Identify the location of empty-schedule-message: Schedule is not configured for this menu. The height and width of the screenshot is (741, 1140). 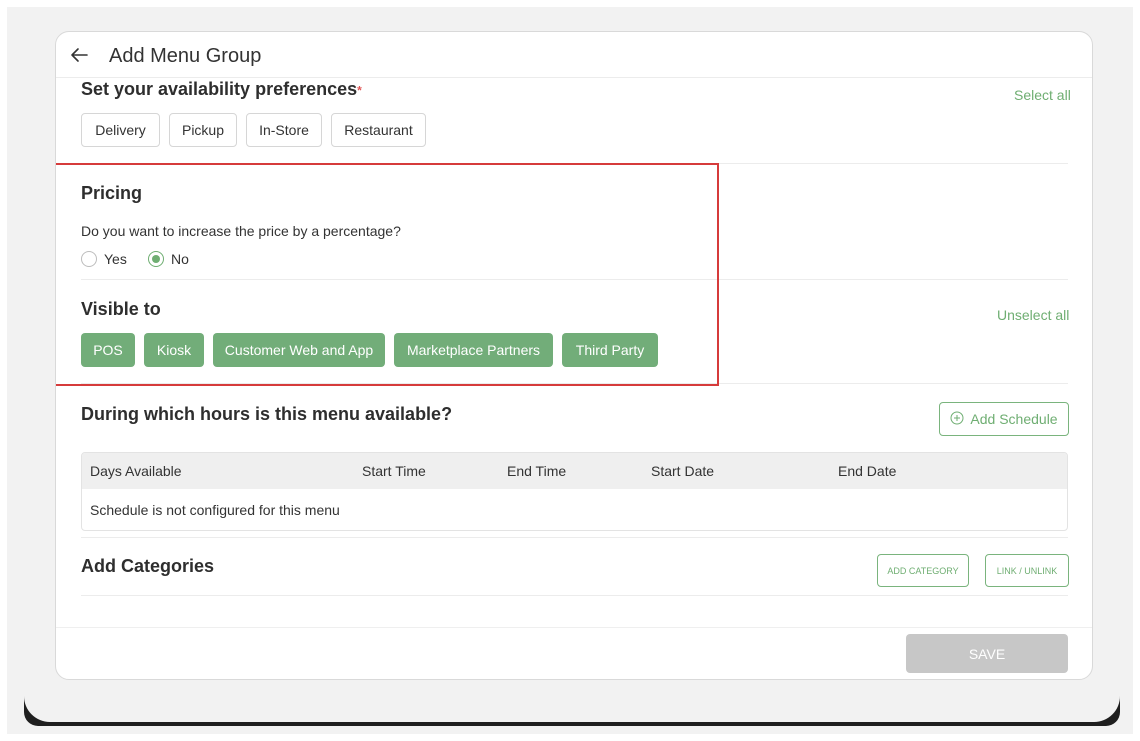
(215, 510).